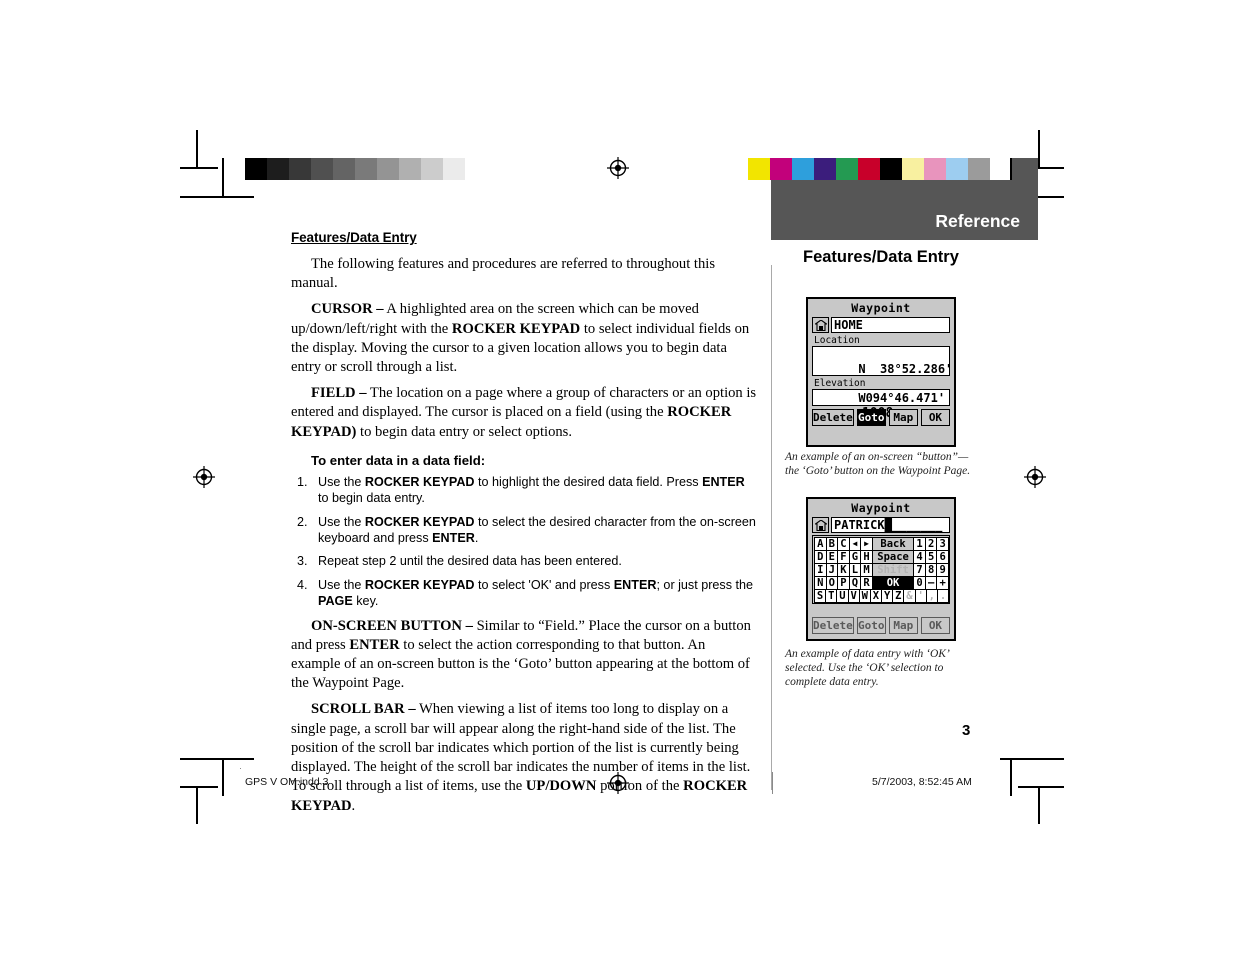 The width and height of the screenshot is (1235, 954). I want to click on crop-mark-bl2-v, so click(223, 777).